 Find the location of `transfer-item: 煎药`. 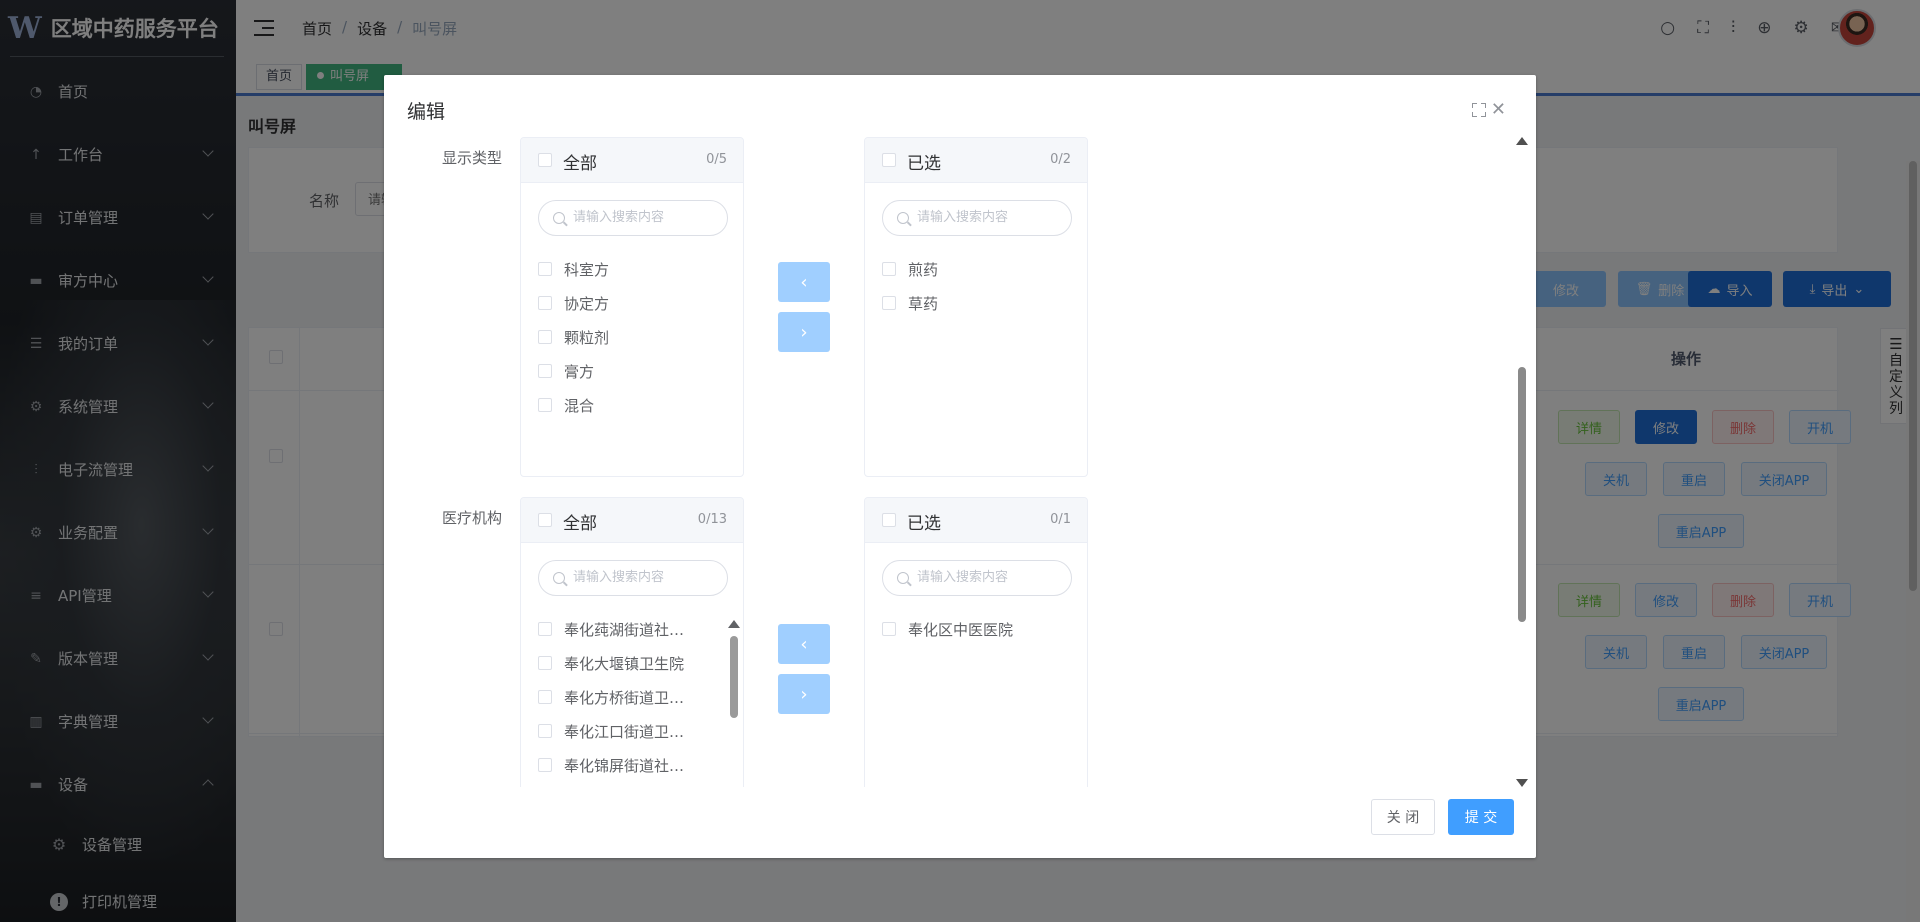

transfer-item: 煎药 is located at coordinates (910, 269).